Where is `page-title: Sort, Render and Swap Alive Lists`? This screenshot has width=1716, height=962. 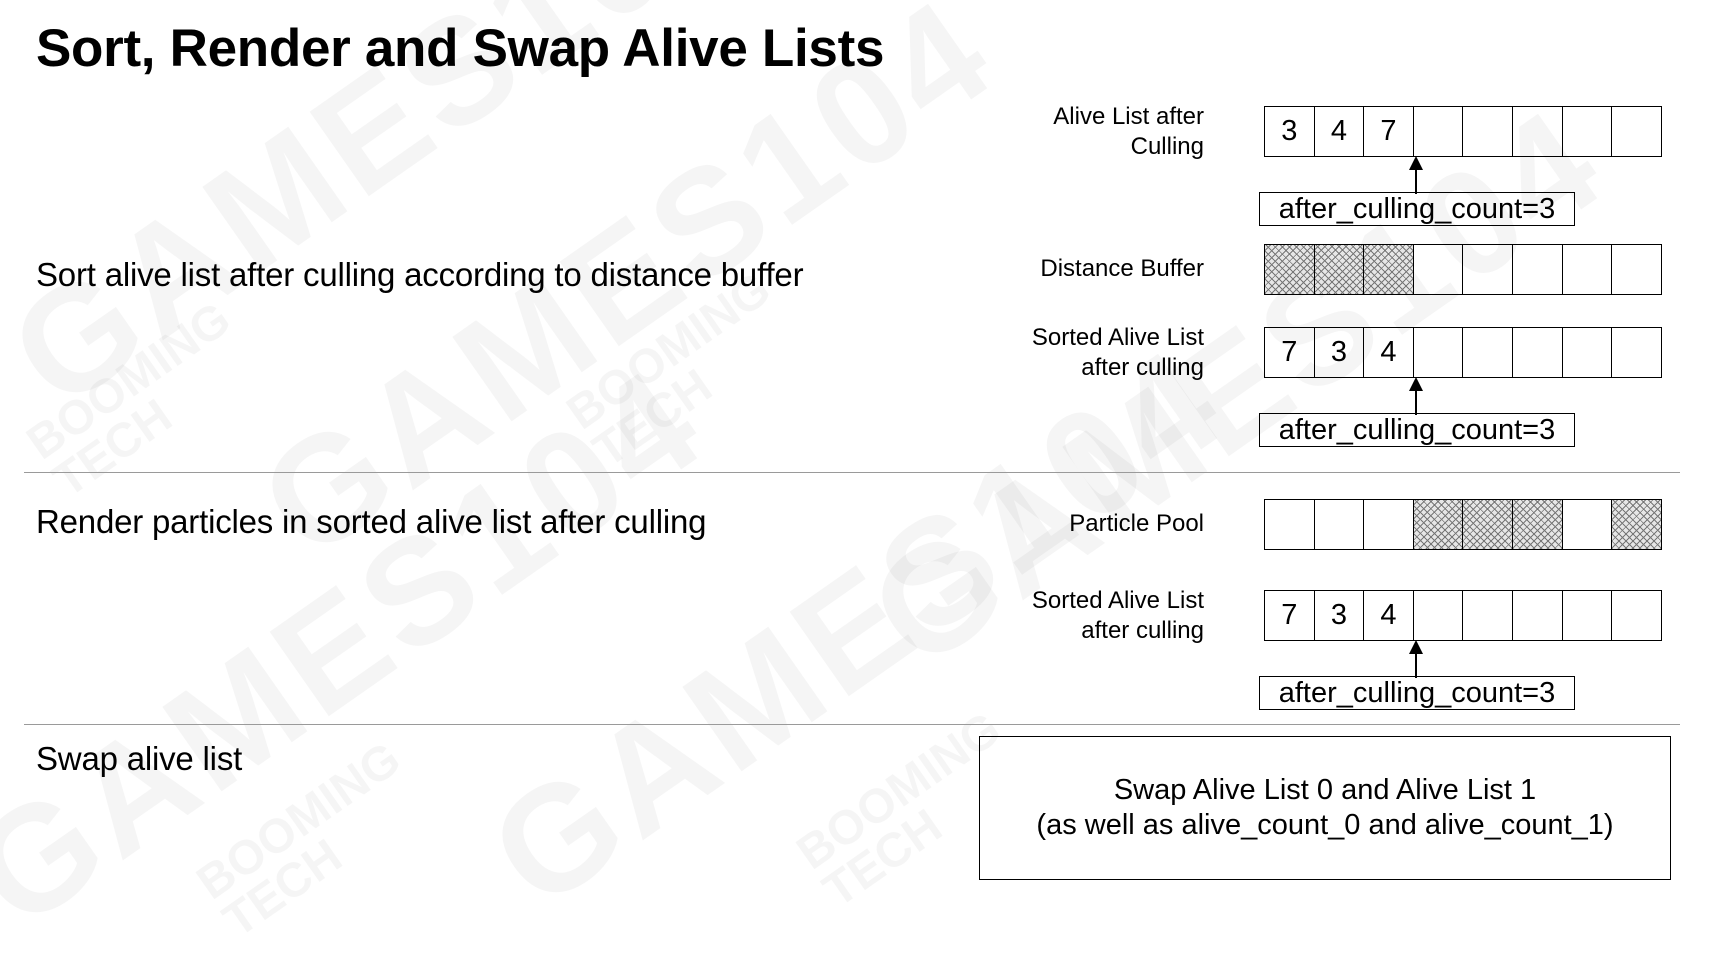
page-title: Sort, Render and Swap Alive Lists is located at coordinates (460, 48).